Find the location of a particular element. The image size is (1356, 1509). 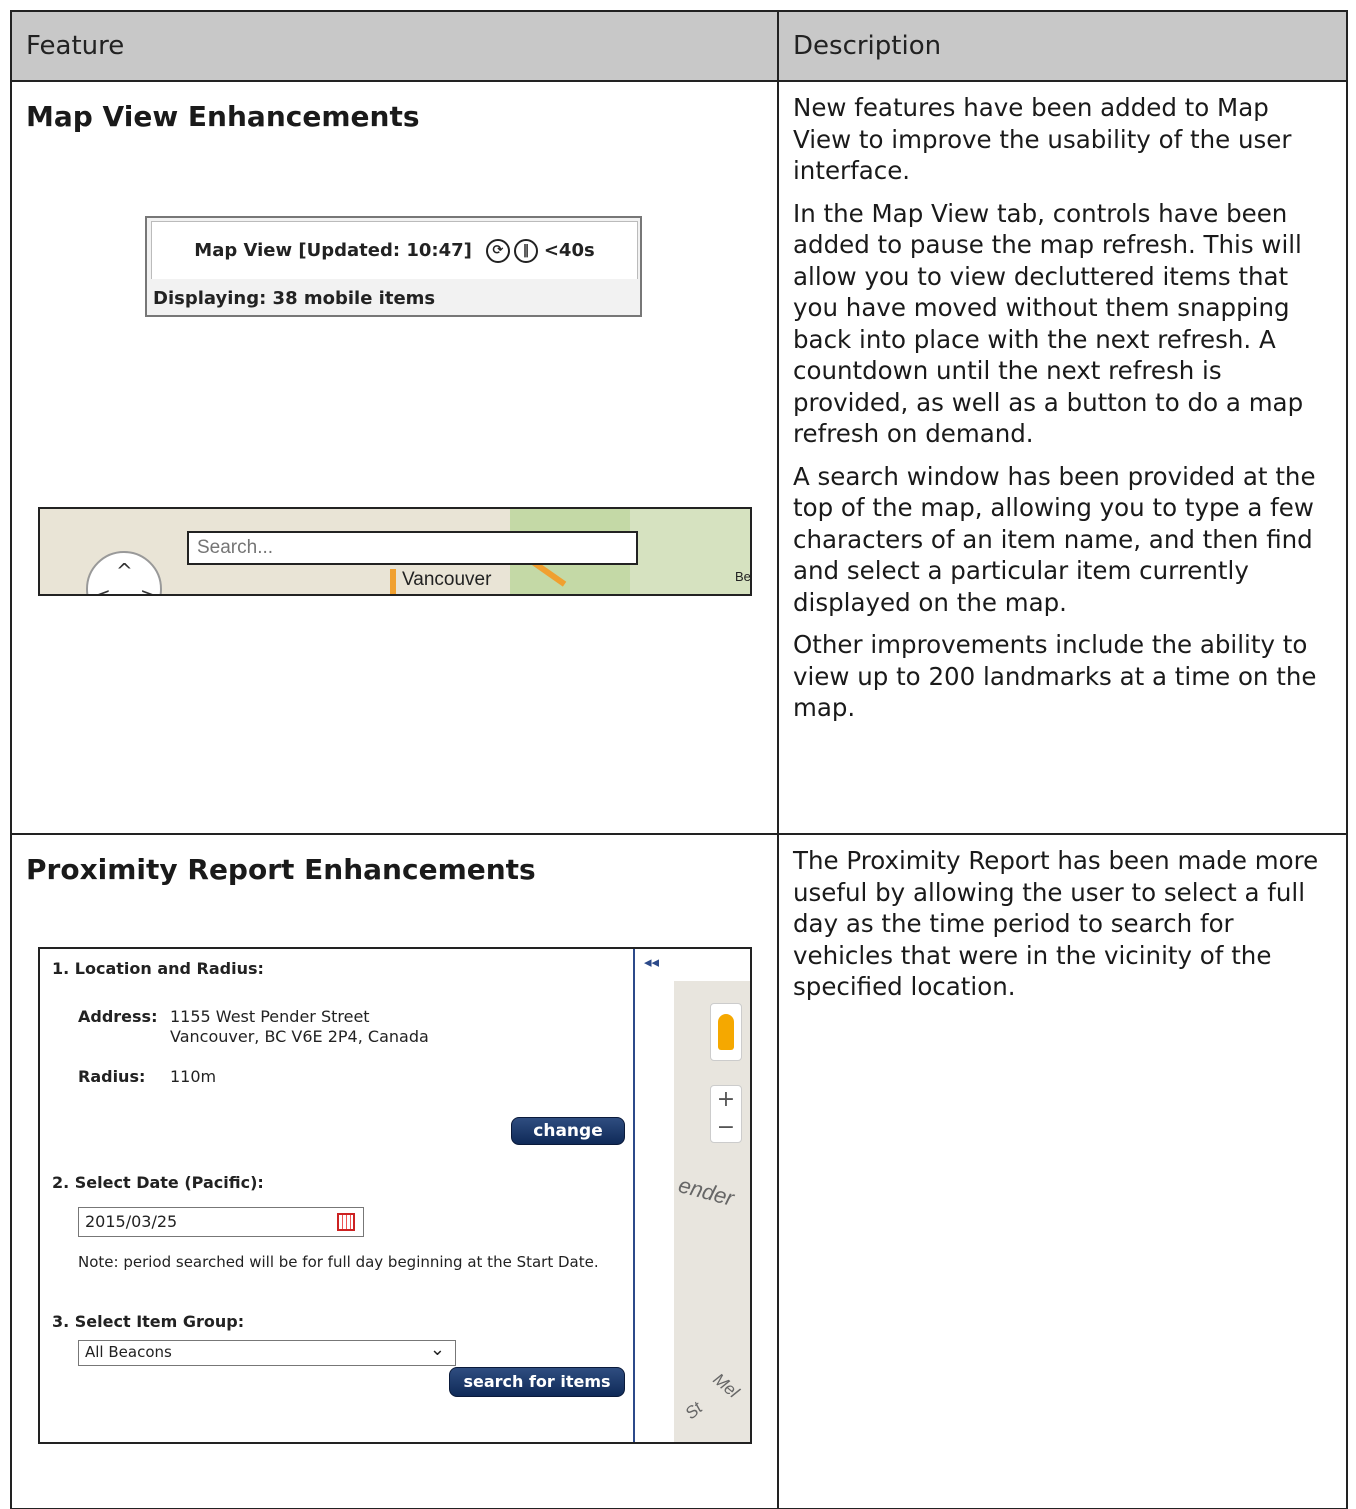

zoom-control: + − is located at coordinates (726, 1114).